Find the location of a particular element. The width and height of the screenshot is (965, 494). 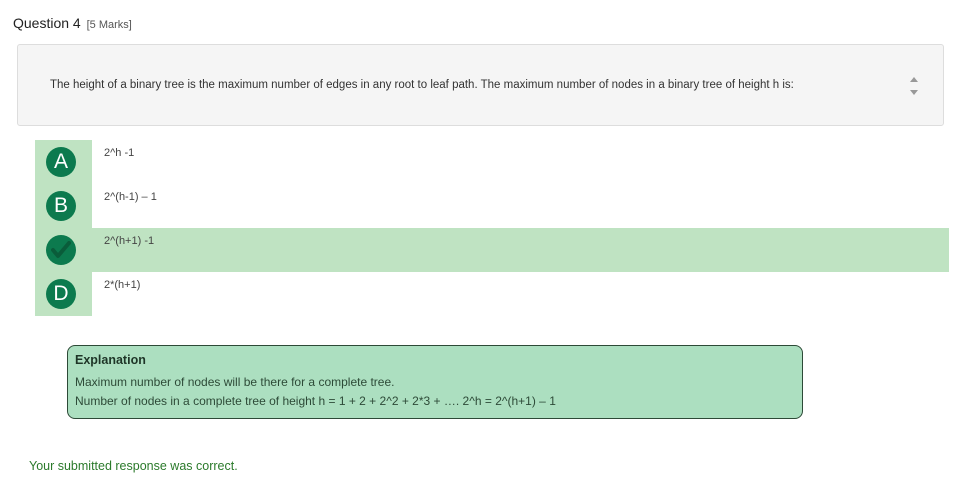

spinner-up-icon is located at coordinates (914, 79).